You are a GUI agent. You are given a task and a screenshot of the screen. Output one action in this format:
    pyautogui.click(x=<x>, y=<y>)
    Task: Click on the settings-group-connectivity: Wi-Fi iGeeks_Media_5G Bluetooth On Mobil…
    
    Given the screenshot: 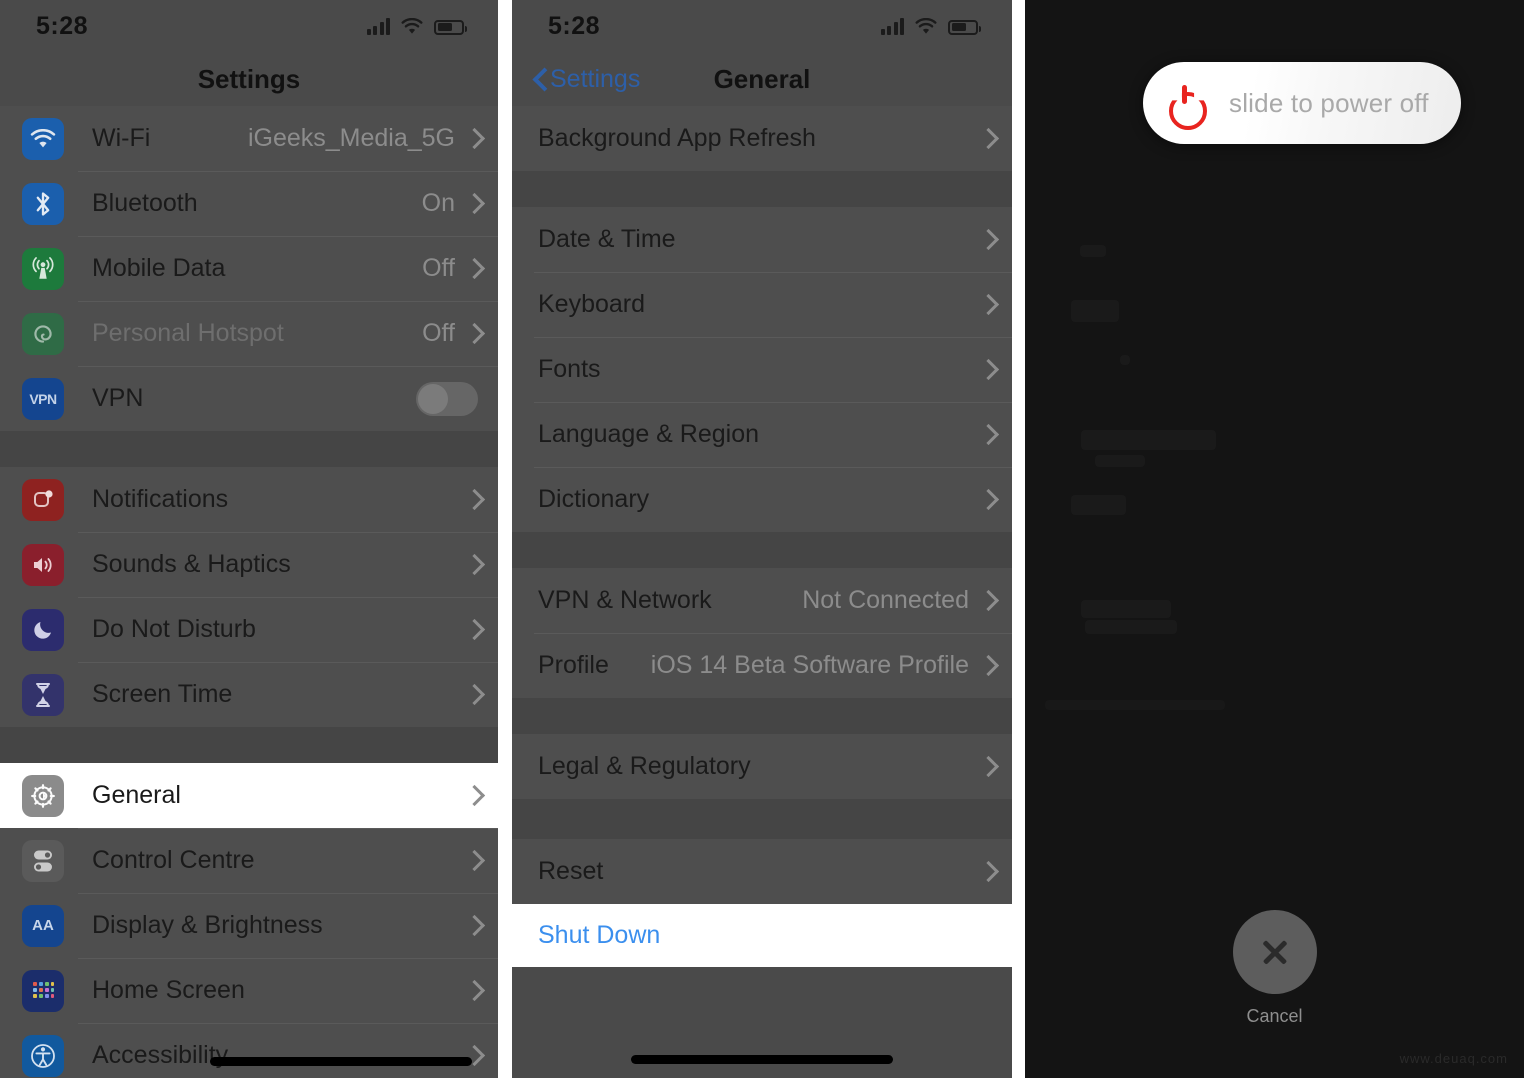 What is the action you would take?
    pyautogui.click(x=249, y=268)
    